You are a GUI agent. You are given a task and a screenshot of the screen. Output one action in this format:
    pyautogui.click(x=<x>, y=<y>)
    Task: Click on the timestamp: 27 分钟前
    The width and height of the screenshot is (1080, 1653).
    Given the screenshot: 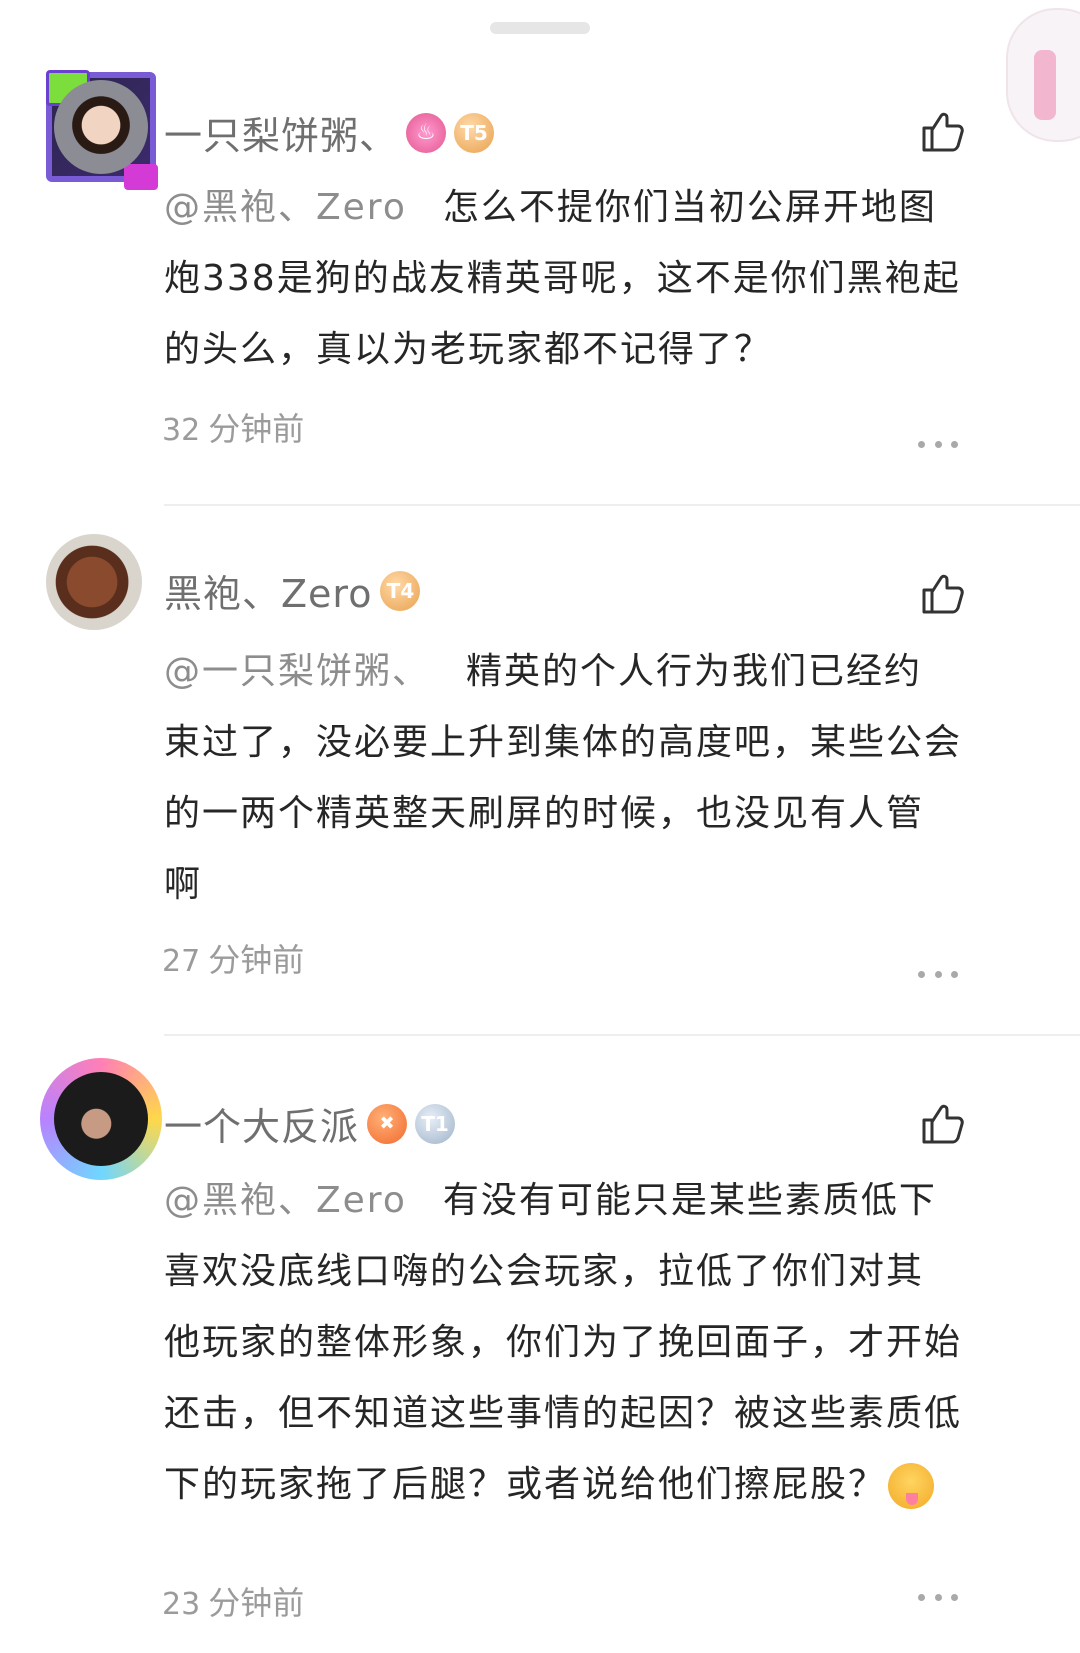 What is the action you would take?
    pyautogui.click(x=233, y=958)
    